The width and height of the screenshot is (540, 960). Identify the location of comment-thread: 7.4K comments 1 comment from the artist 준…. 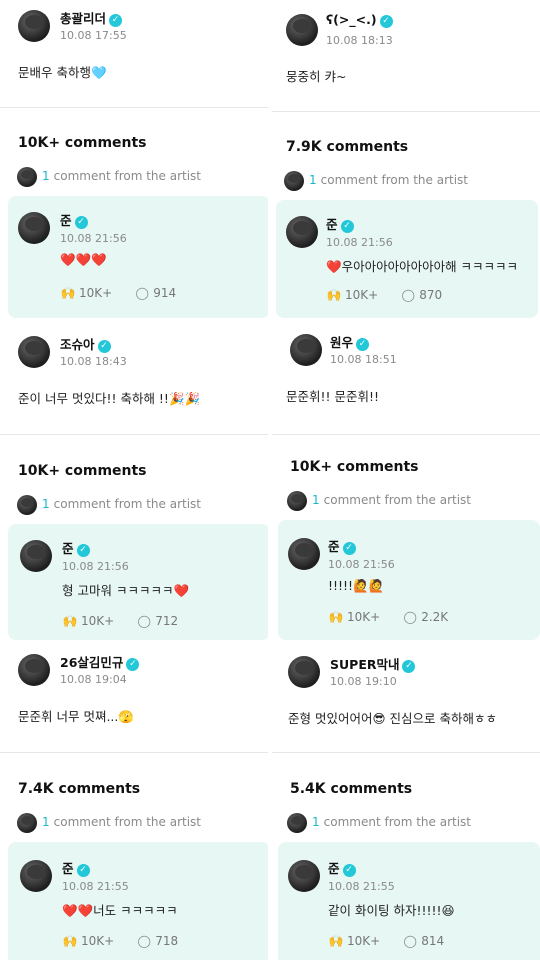
(134, 864).